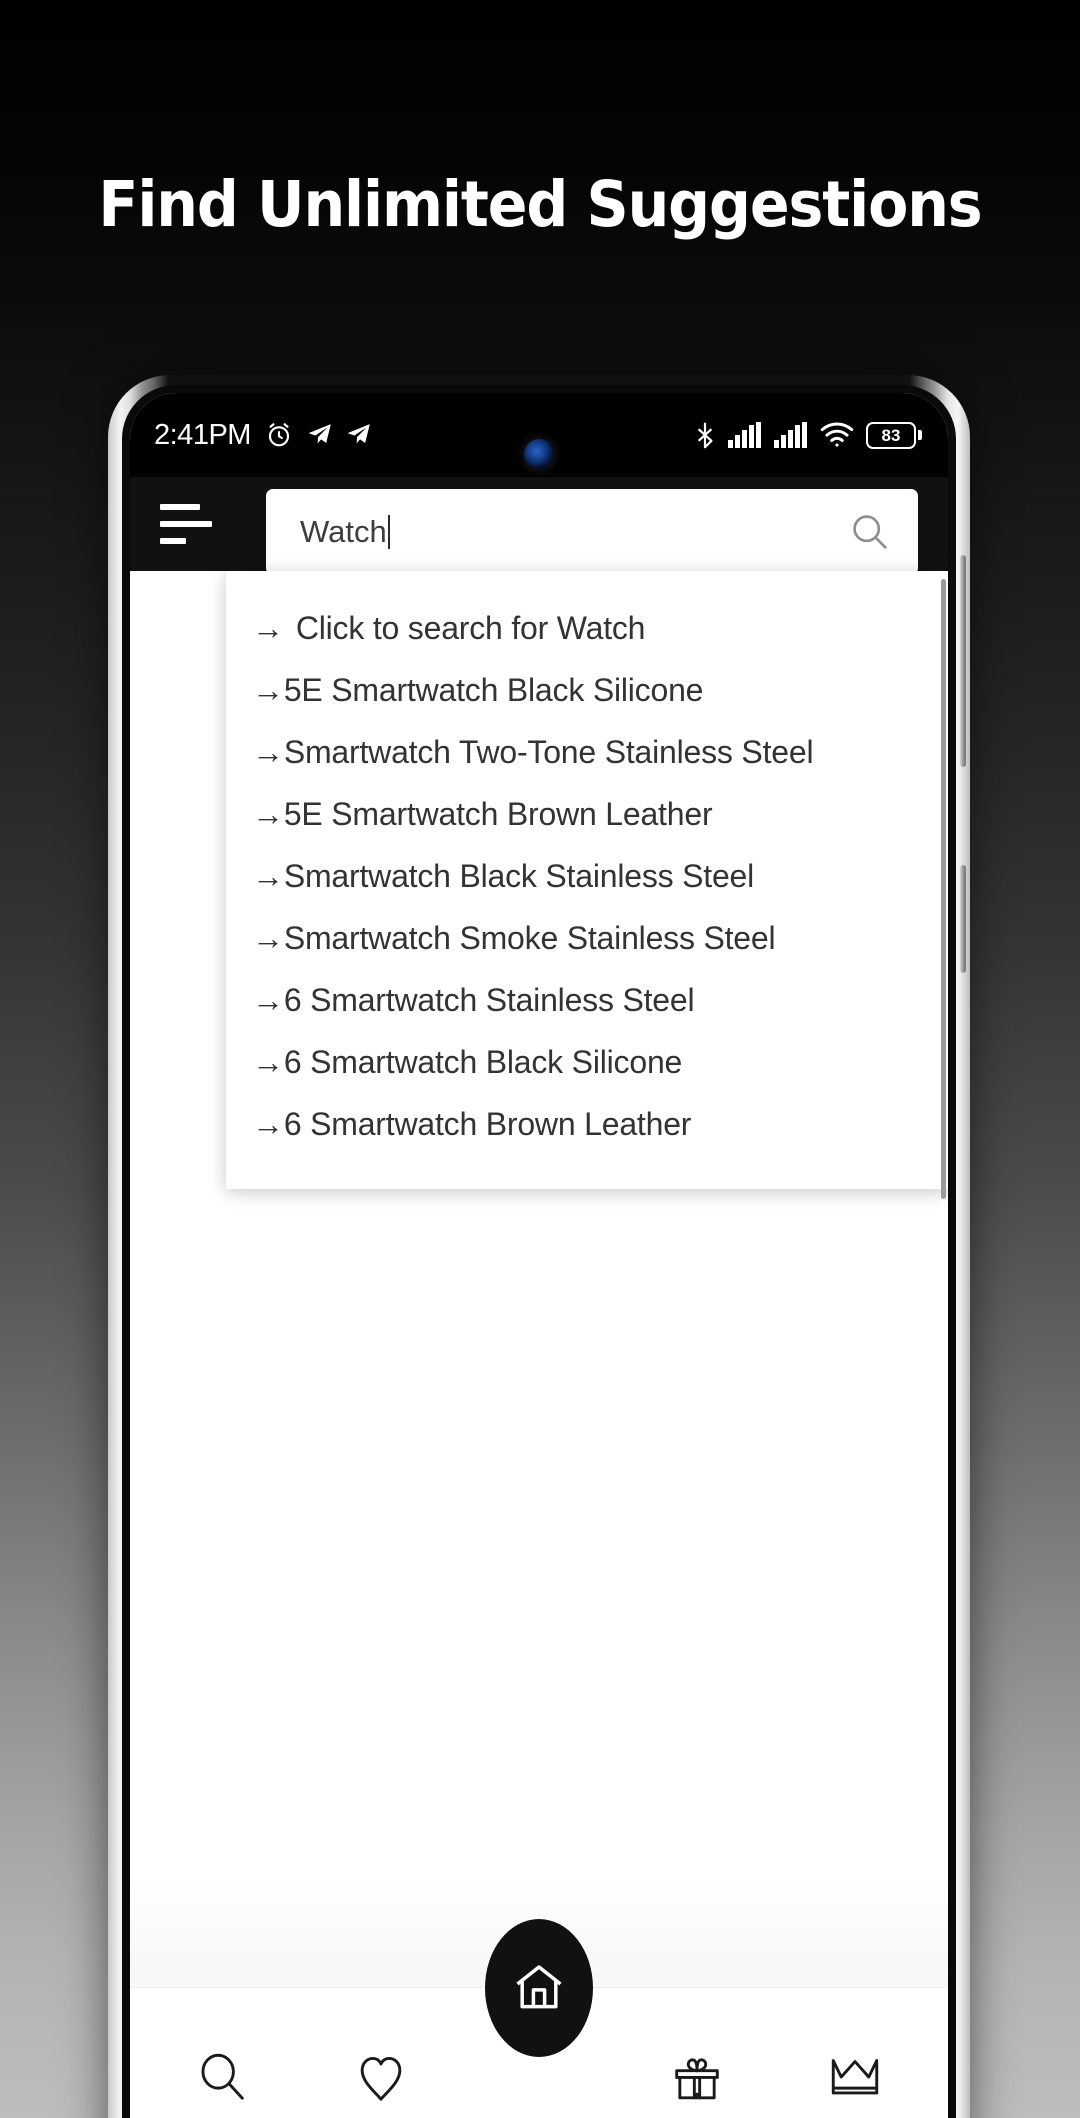 The height and width of the screenshot is (2118, 1080). Describe the element at coordinates (188, 524) in the screenshot. I see `hamburger-menu-icon` at that location.